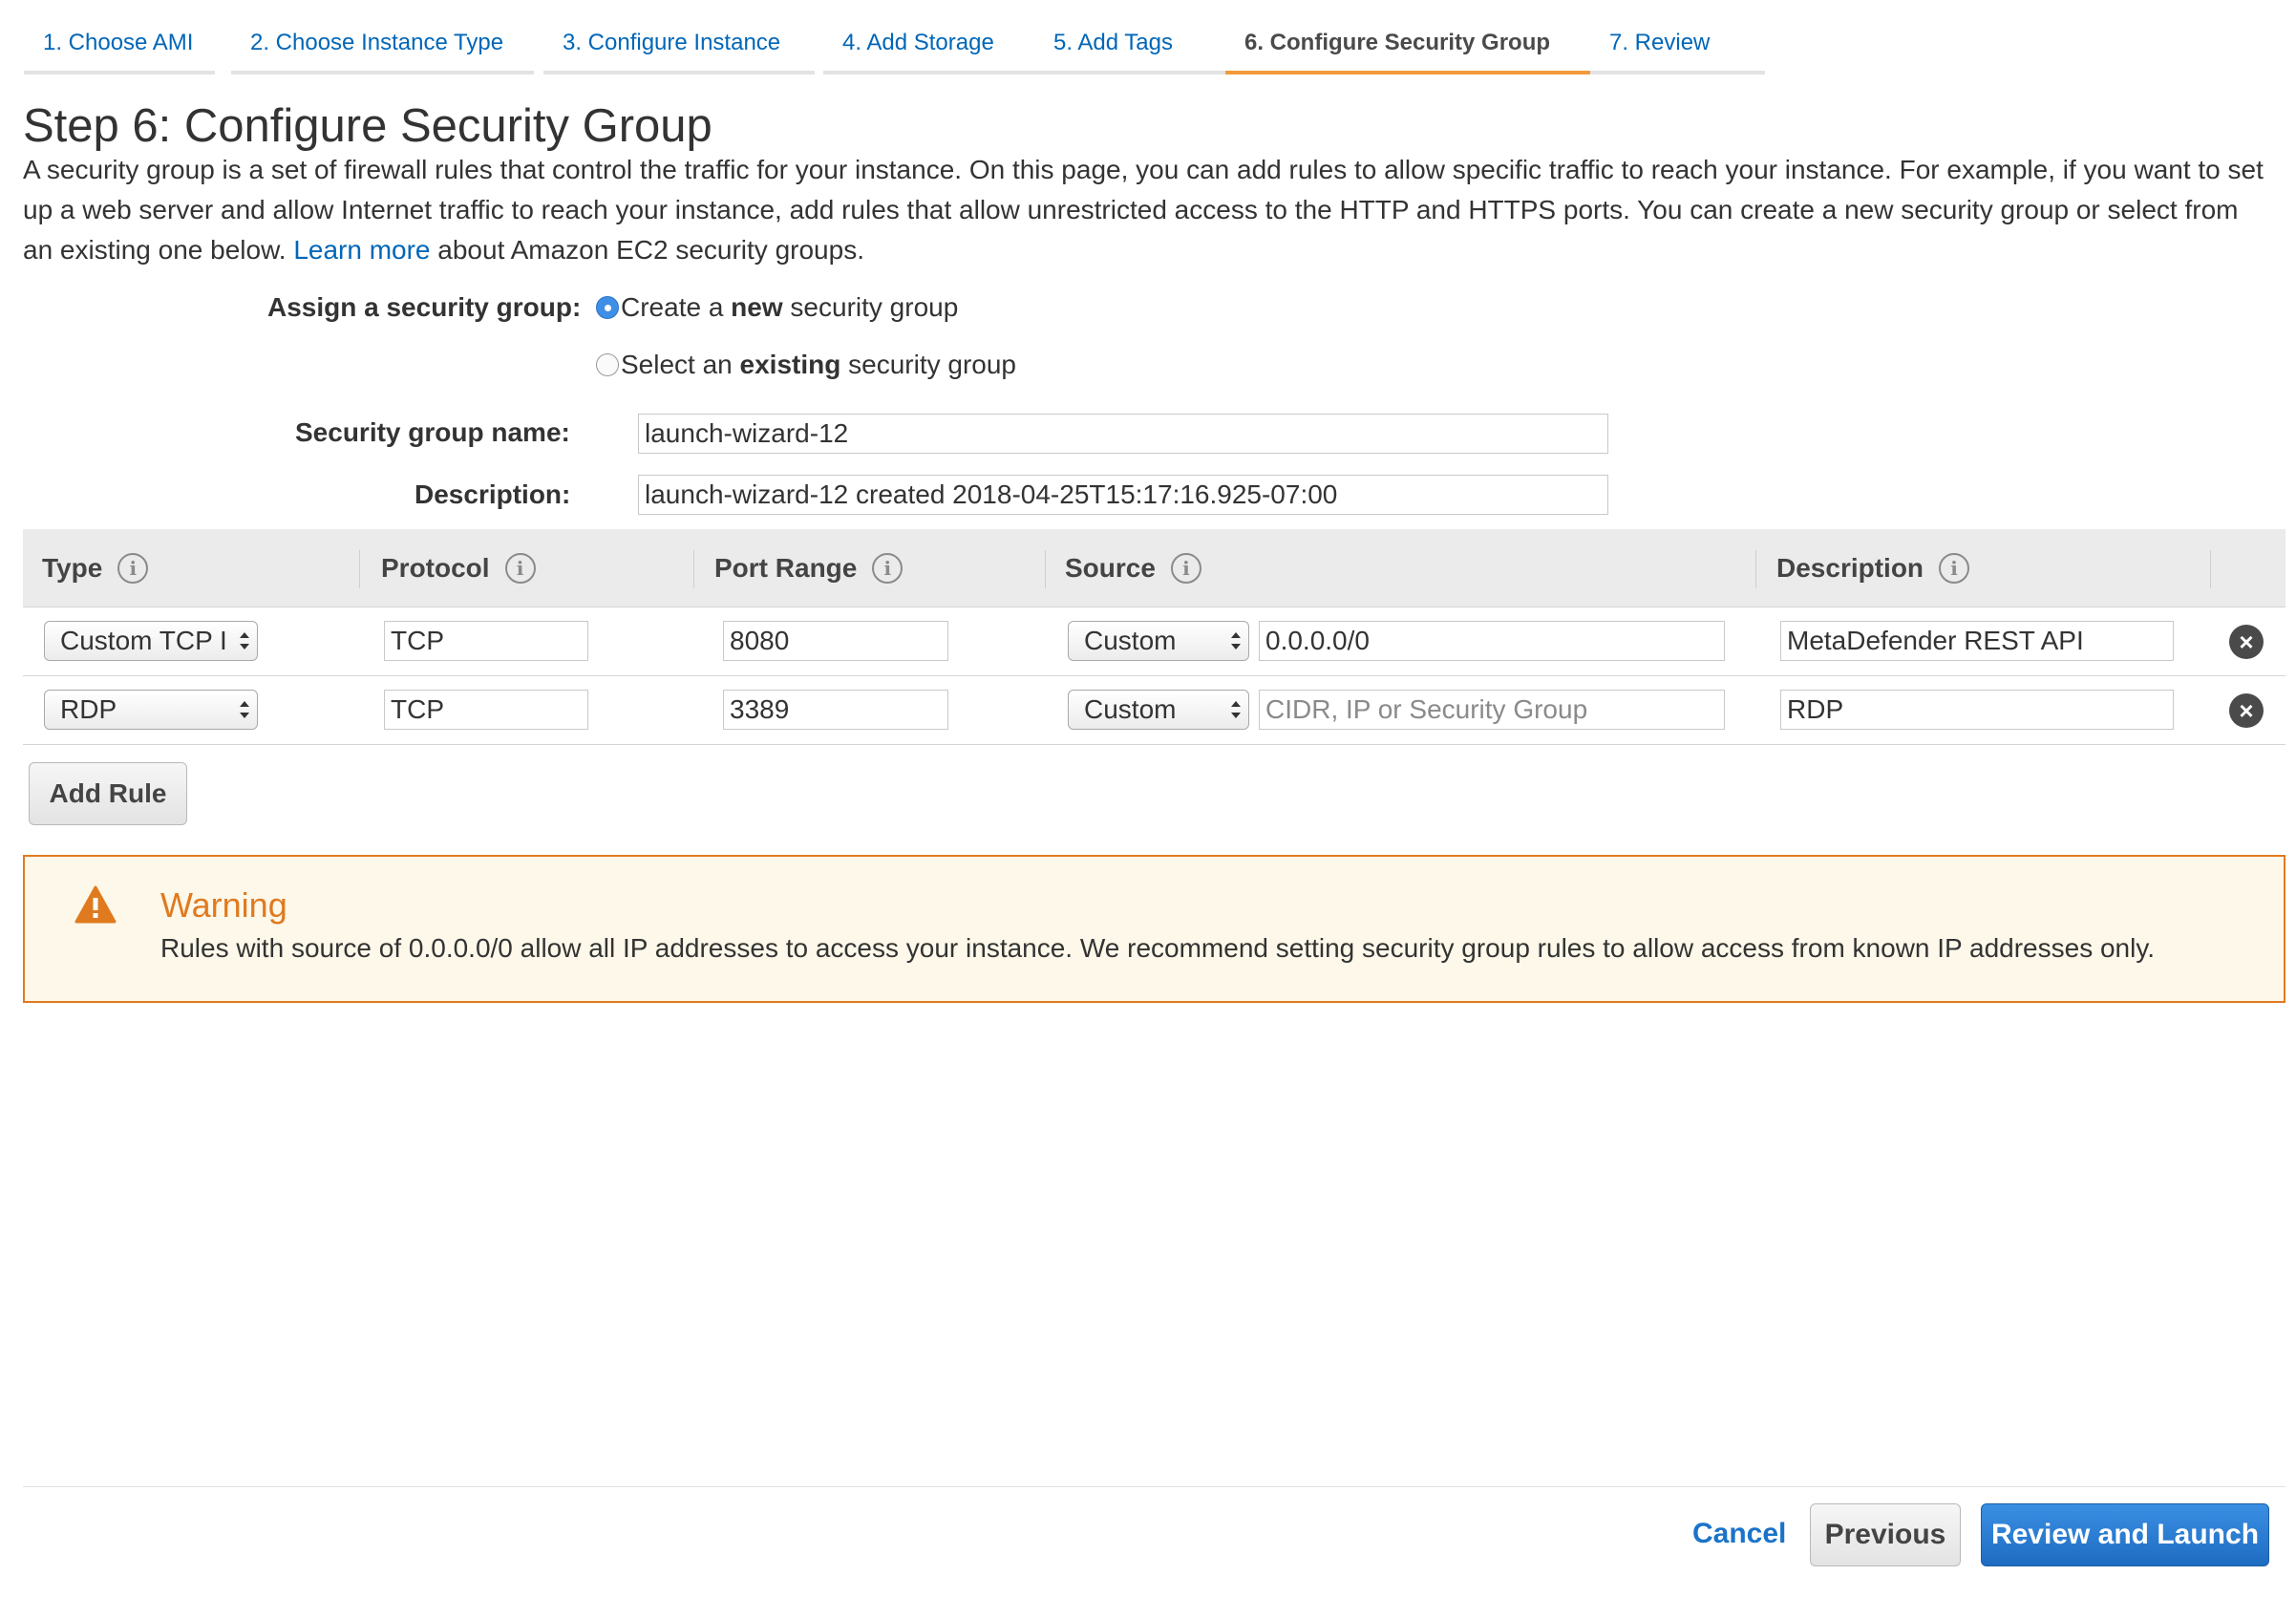  I want to click on radio-create-new-suffix: security group, so click(870, 307).